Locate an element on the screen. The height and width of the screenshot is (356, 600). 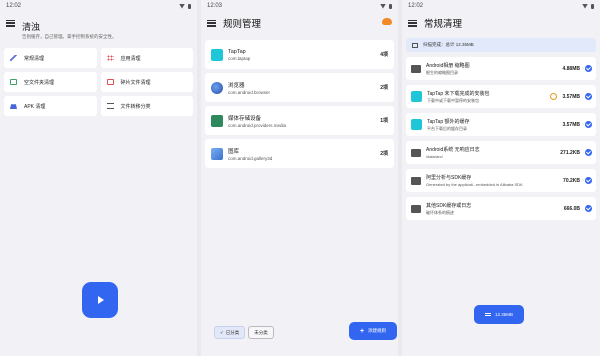
tile-label: 常规清理 is located at coordinates (34, 58).